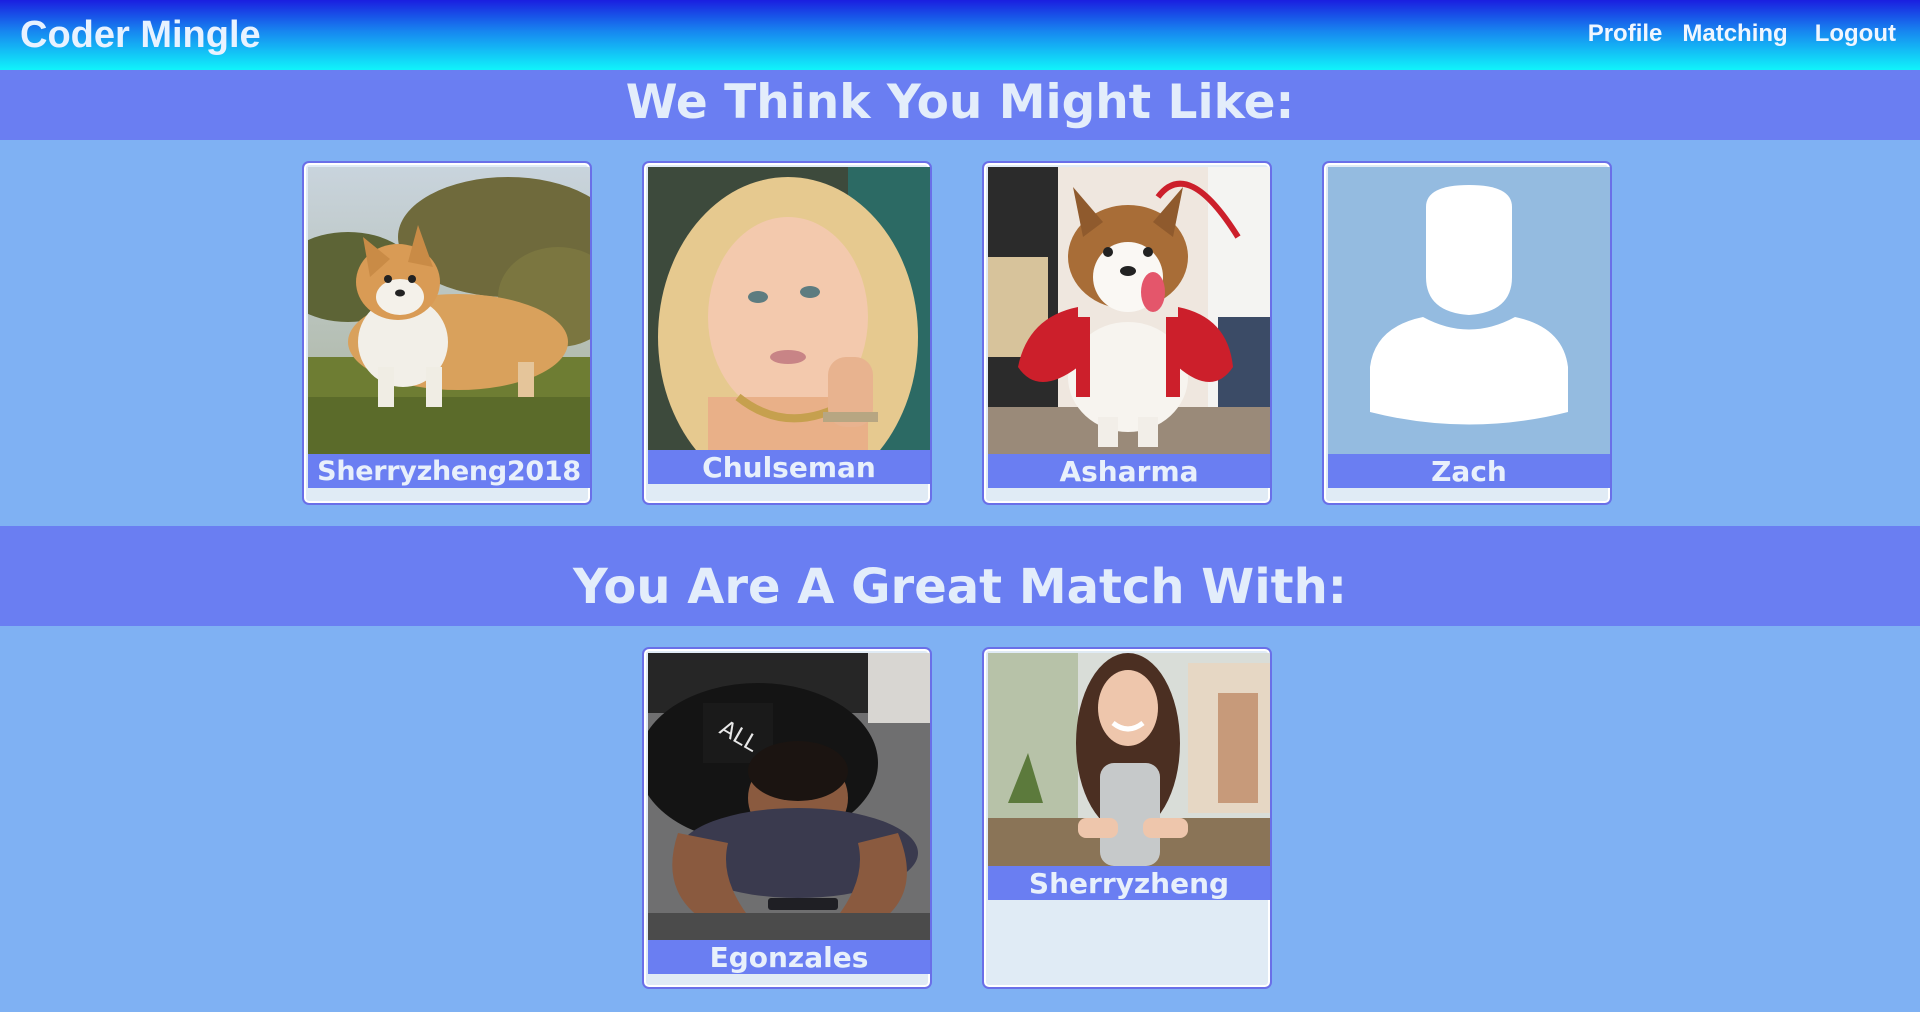 The width and height of the screenshot is (1920, 1012). What do you see at coordinates (789, 308) in the screenshot?
I see `blonde-woman-selfie-photo` at bounding box center [789, 308].